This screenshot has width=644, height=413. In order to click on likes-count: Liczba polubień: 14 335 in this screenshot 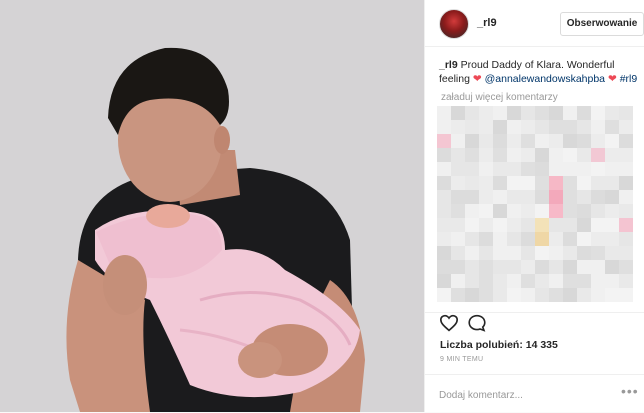, I will do `click(499, 345)`.